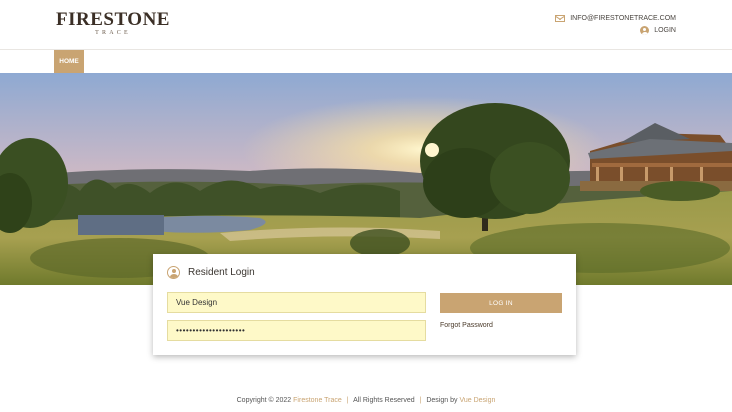 The width and height of the screenshot is (732, 412). What do you see at coordinates (560, 18) in the screenshot?
I see `mail-icon` at bounding box center [560, 18].